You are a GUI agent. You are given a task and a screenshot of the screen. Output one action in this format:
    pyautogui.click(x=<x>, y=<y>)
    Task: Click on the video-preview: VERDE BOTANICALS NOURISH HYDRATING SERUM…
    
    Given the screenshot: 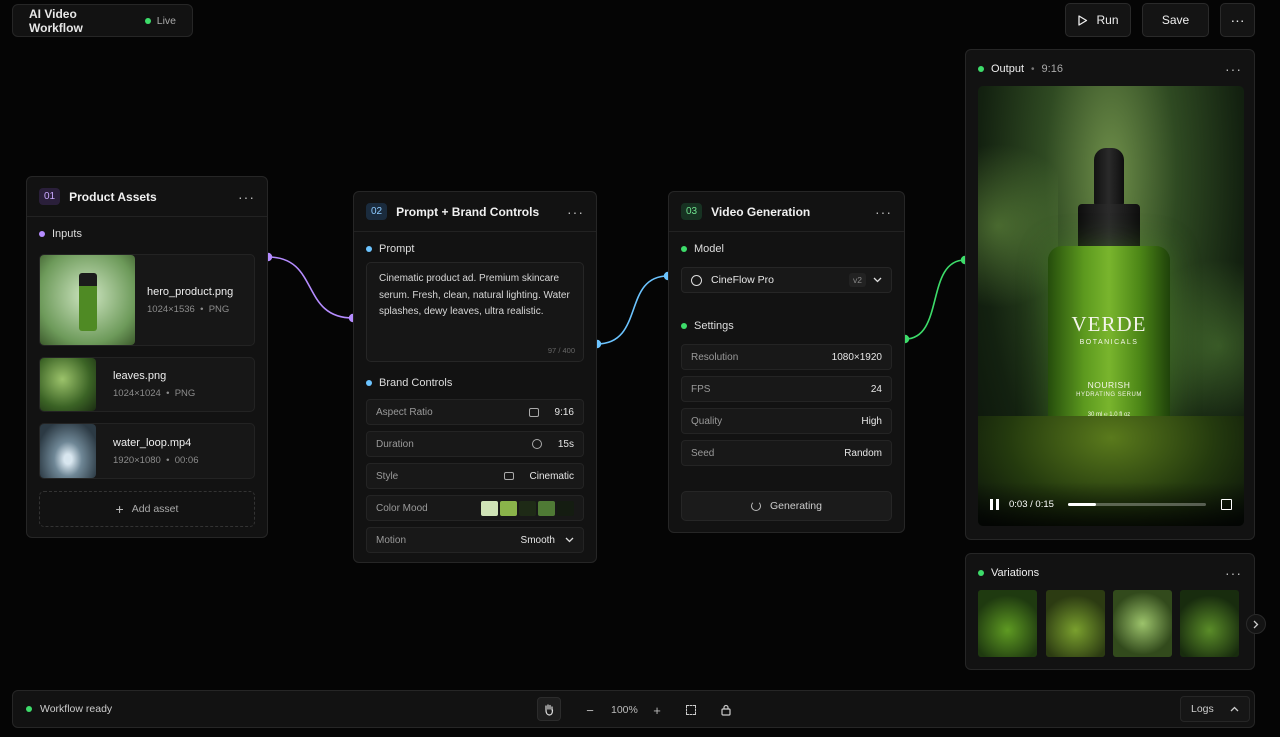 What is the action you would take?
    pyautogui.click(x=1111, y=306)
    